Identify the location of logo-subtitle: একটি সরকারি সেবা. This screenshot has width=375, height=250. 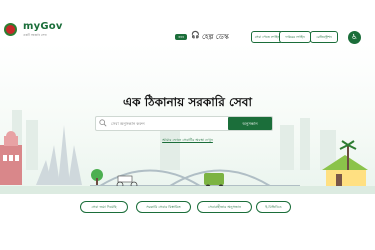
(35, 35).